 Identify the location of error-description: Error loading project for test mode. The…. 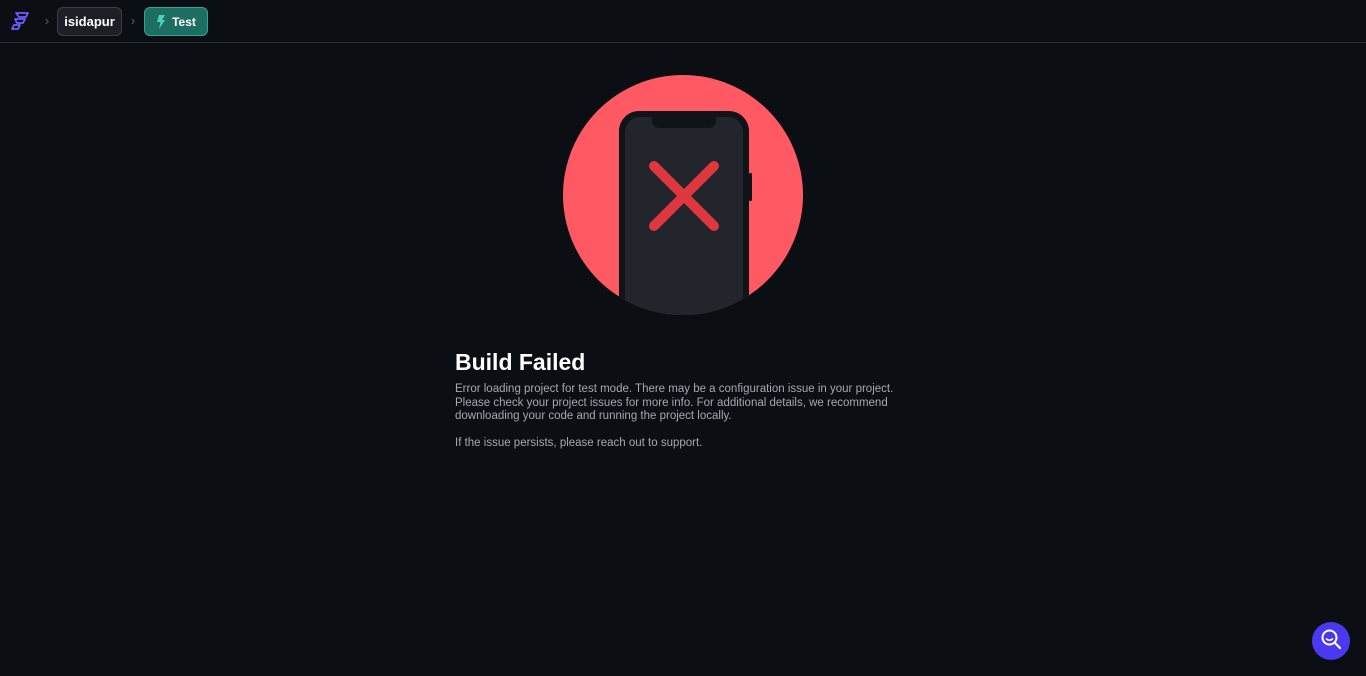
(674, 402).